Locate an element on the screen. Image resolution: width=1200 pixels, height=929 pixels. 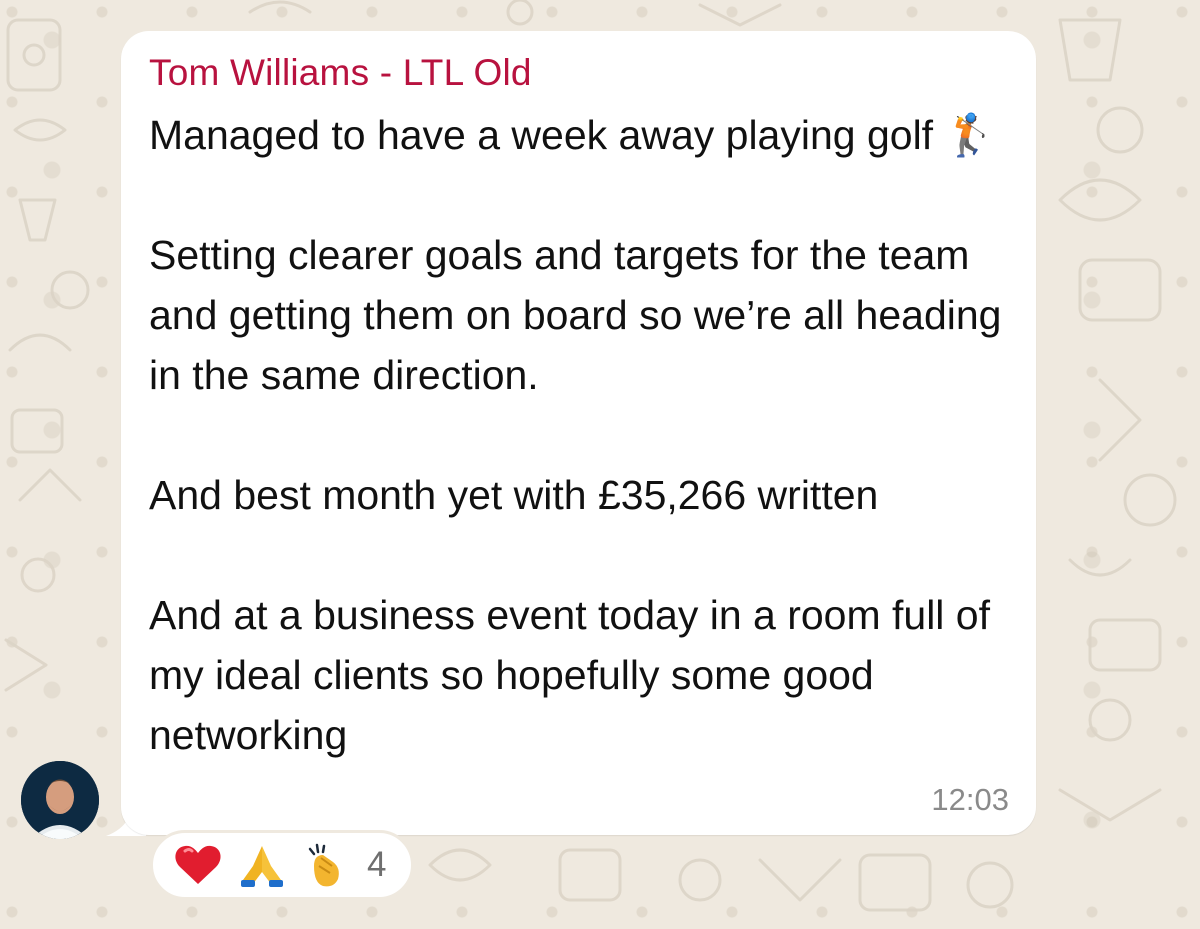
reaction-count: 4 is located at coordinates (377, 864).